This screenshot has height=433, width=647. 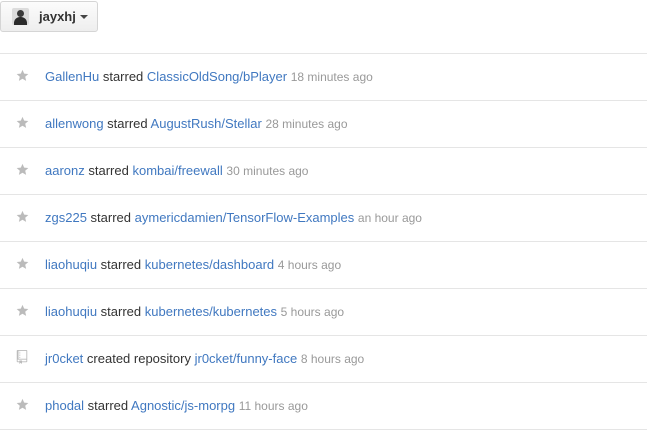 I want to click on actor-link: allenwong, so click(x=74, y=123).